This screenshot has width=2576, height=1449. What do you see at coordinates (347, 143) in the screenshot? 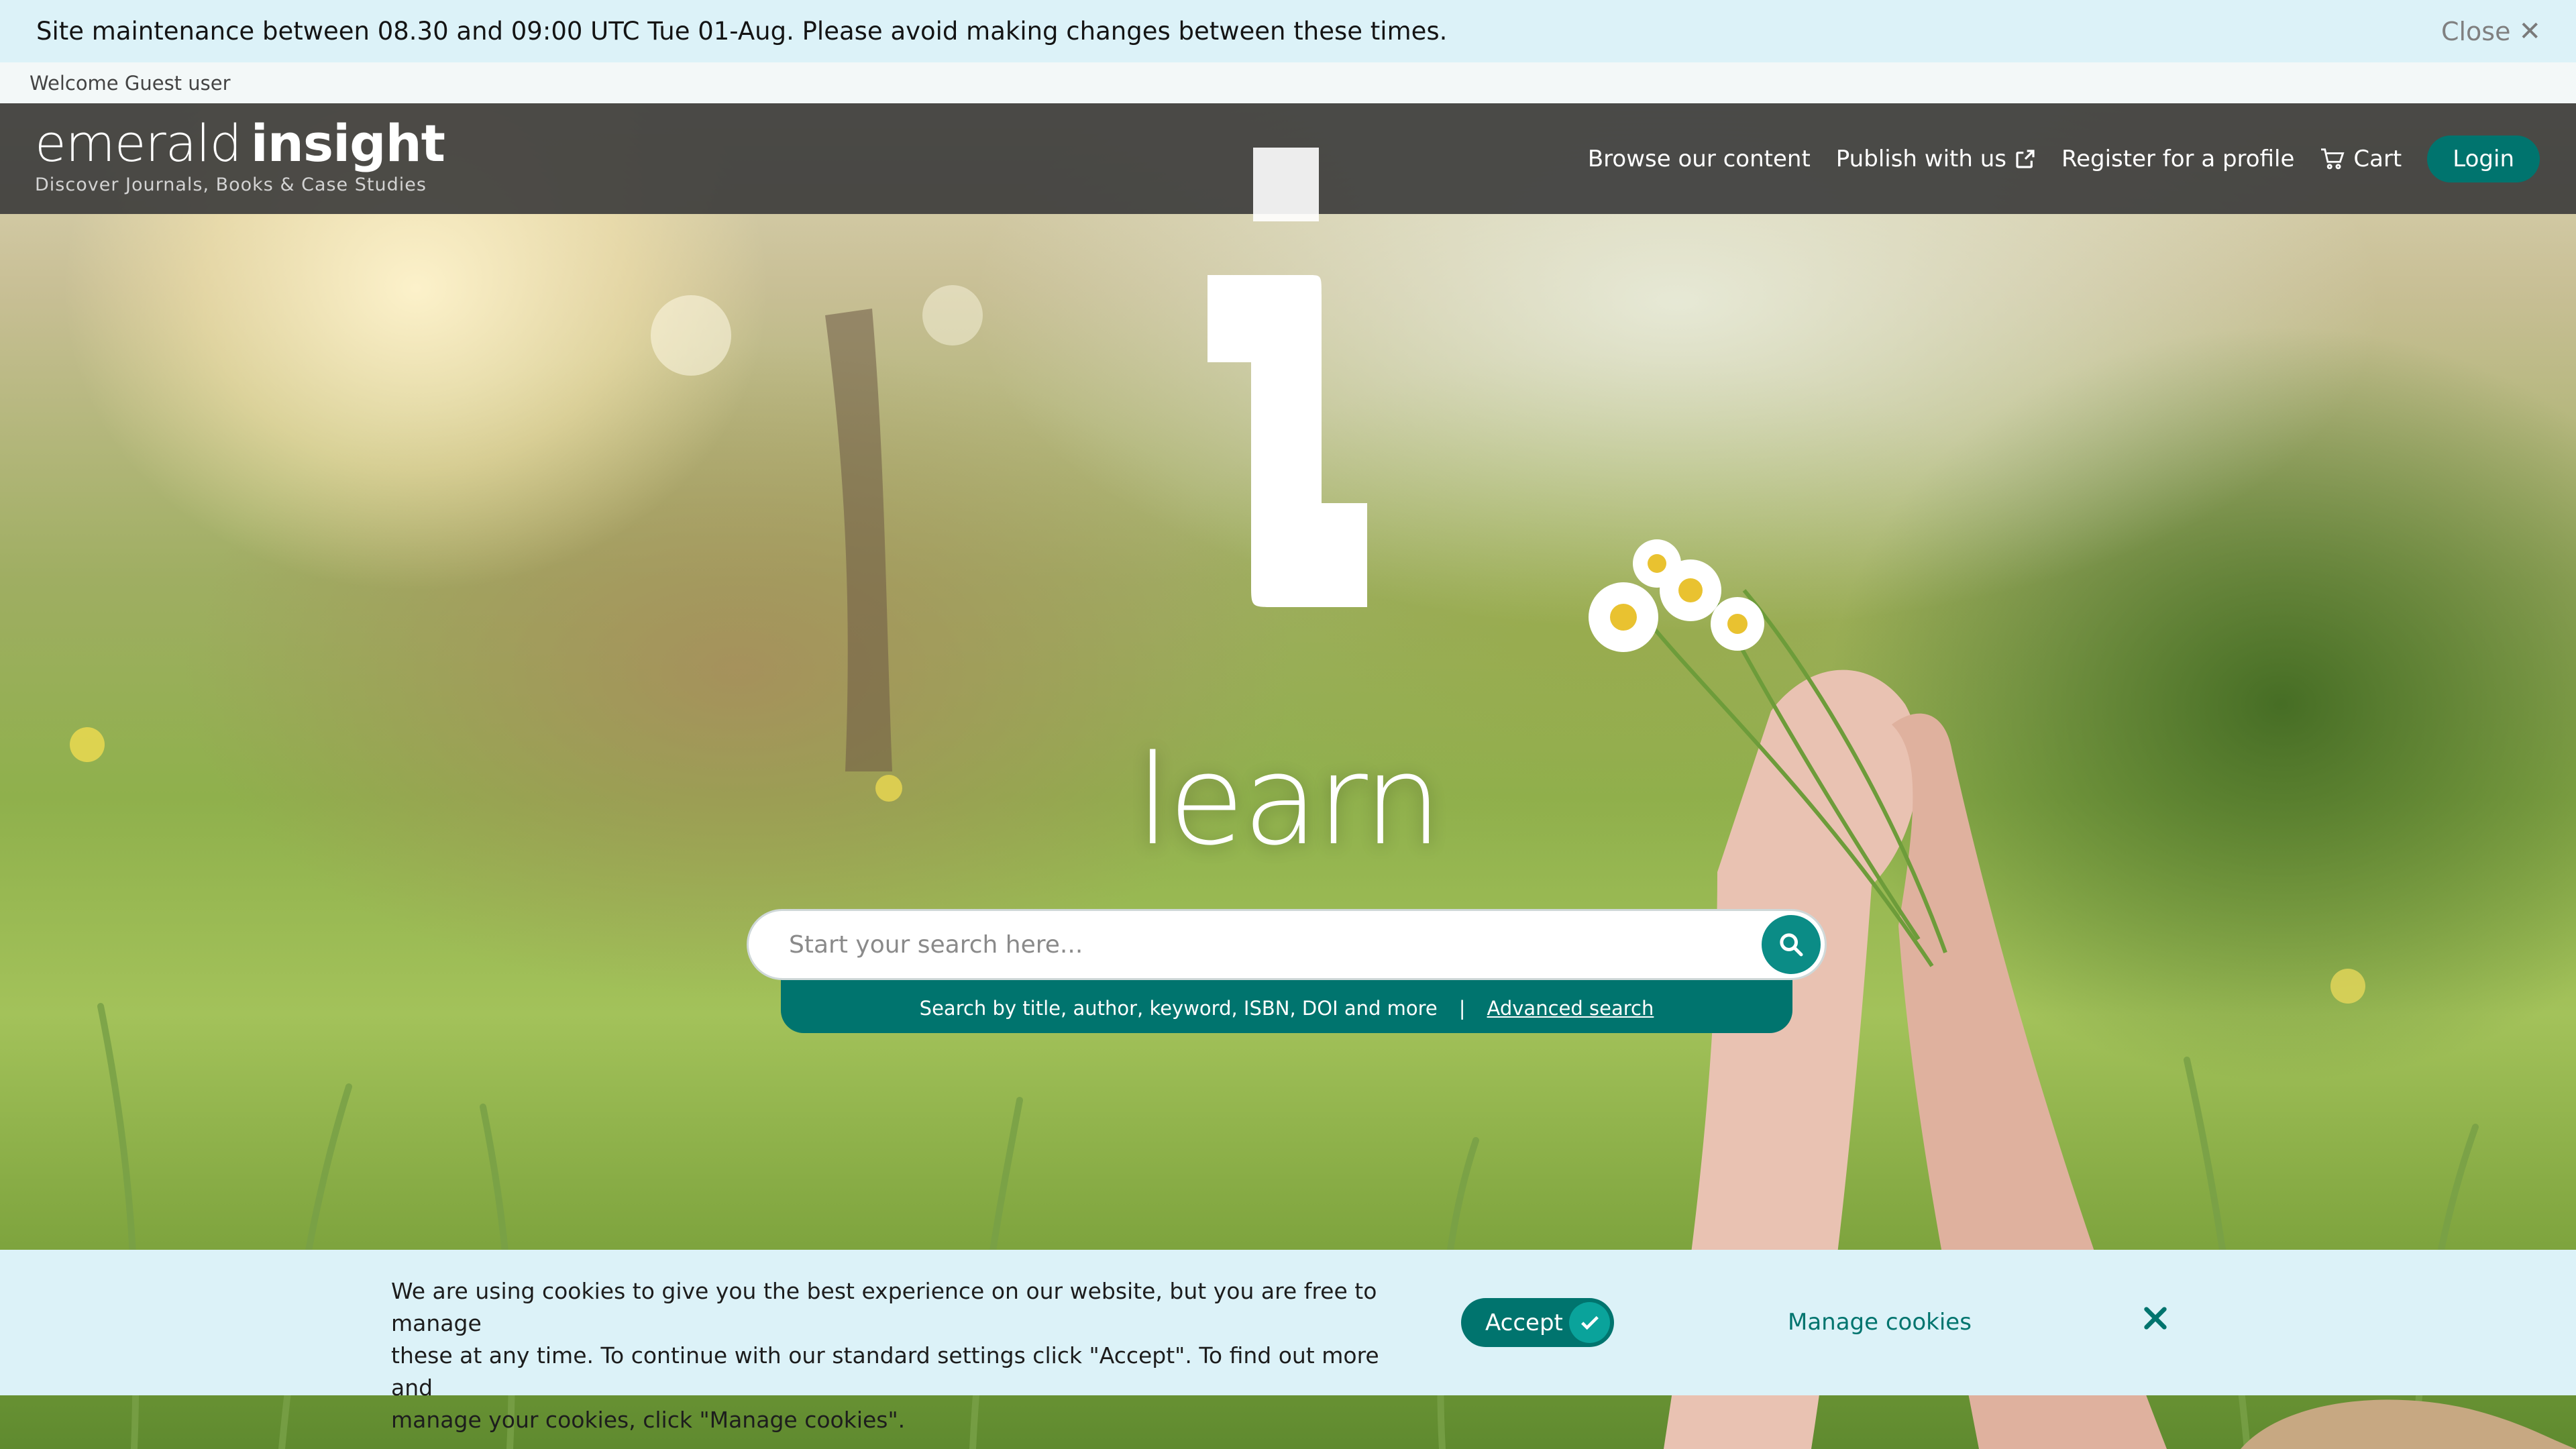
I see `brand-wordmark-bold: insight` at bounding box center [347, 143].